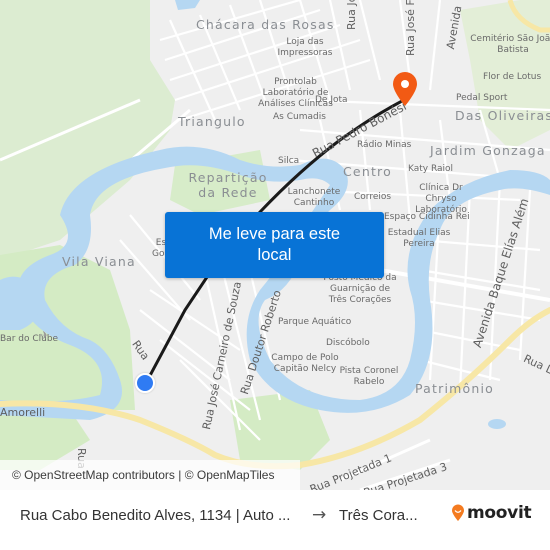  I want to click on moovit-logo: moovit, so click(491, 513).